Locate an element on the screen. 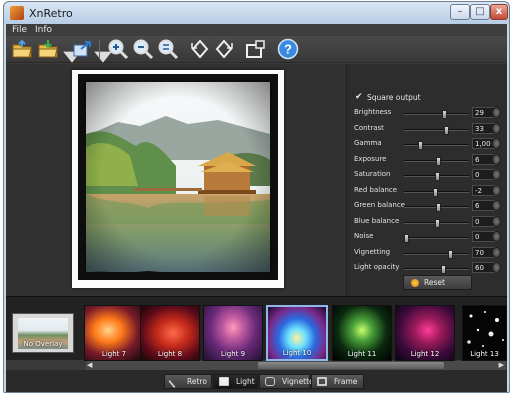 This screenshot has width=512, height=395. slider-row: Contrast 33 is located at coordinates (427, 129).